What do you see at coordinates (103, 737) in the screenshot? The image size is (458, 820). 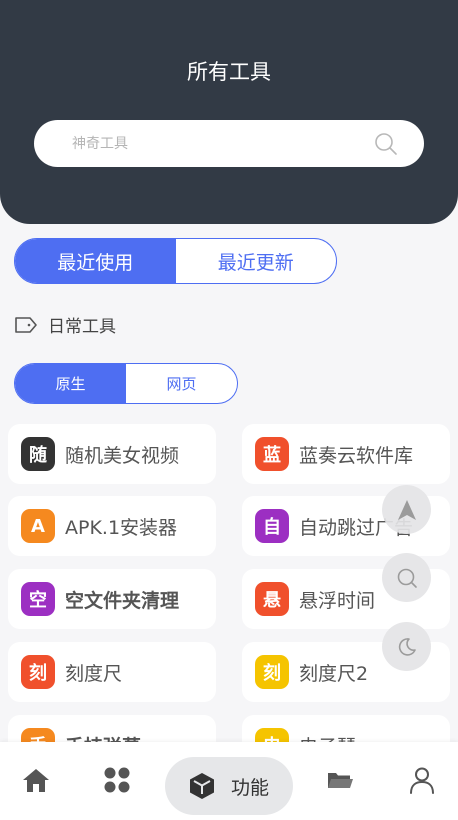 I see `tool-name: 手持弹幕` at bounding box center [103, 737].